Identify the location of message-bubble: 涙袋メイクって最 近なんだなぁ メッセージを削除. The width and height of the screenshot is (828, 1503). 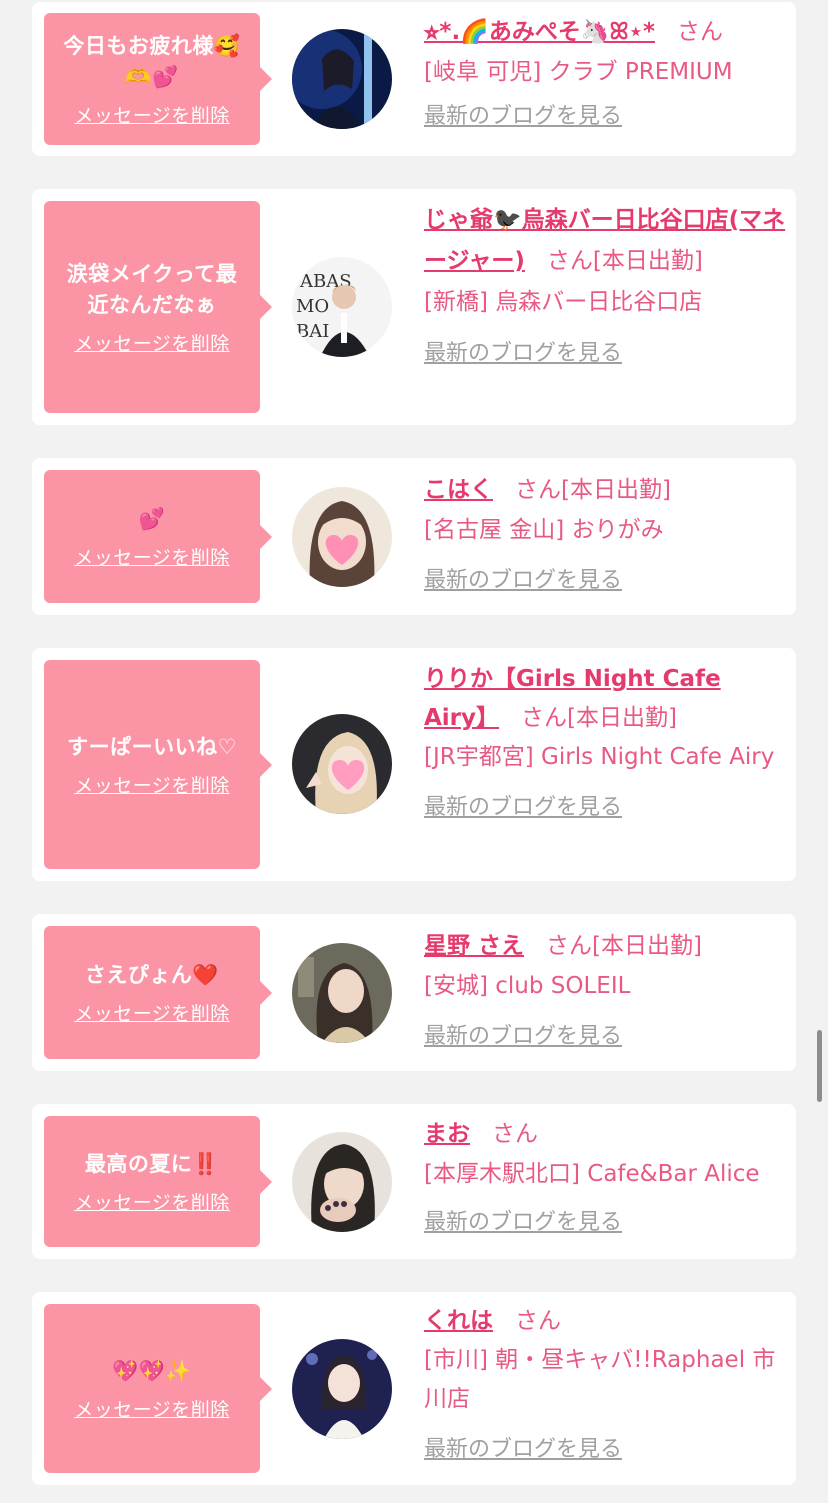
(158, 307).